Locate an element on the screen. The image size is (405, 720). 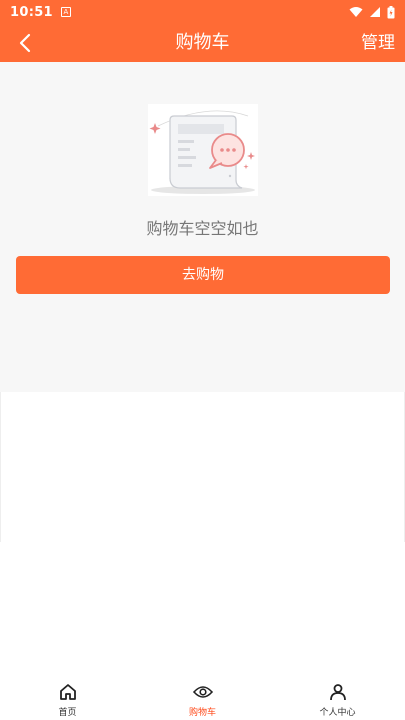
tab-home: 首页 is located at coordinates (67, 697).